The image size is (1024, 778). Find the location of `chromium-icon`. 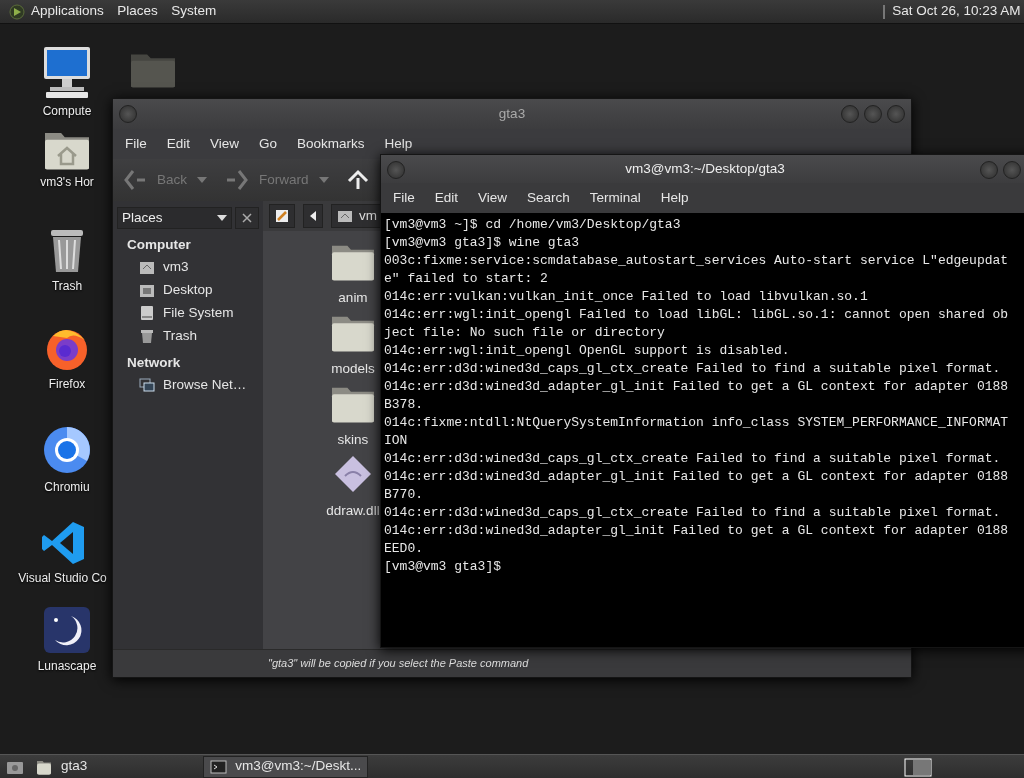

chromium-icon is located at coordinates (67, 450).